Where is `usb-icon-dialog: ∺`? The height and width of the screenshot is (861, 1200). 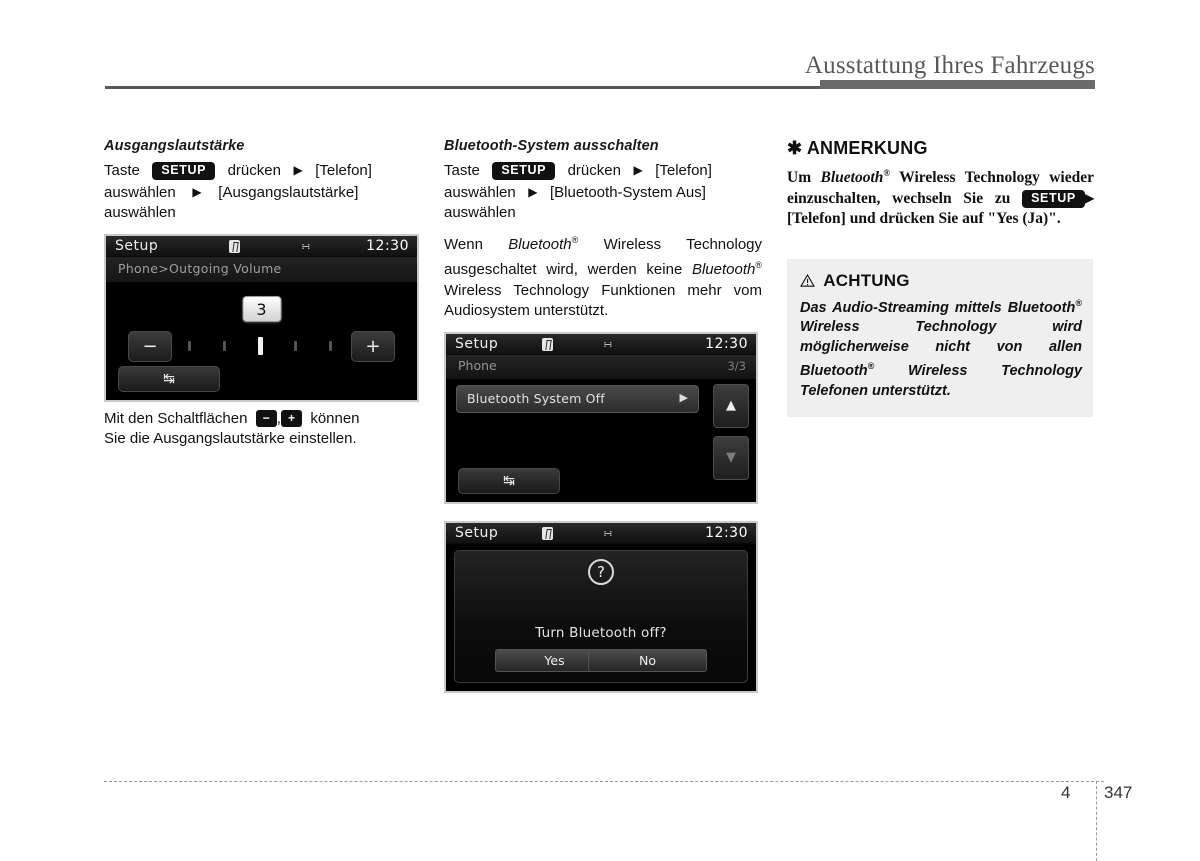
usb-icon-dialog: ∺ is located at coordinates (608, 533).